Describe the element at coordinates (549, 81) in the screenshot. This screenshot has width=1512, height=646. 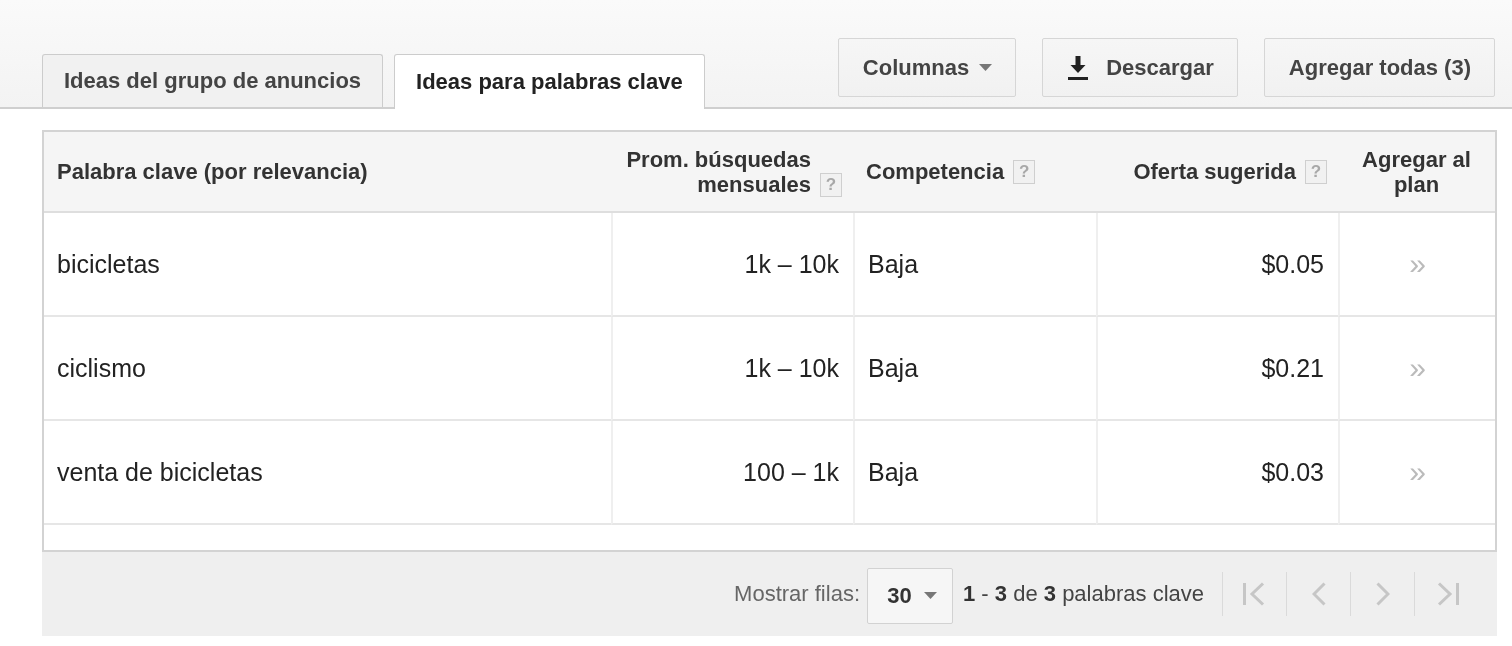
I see `tab: Ideas para palabras clave` at that location.